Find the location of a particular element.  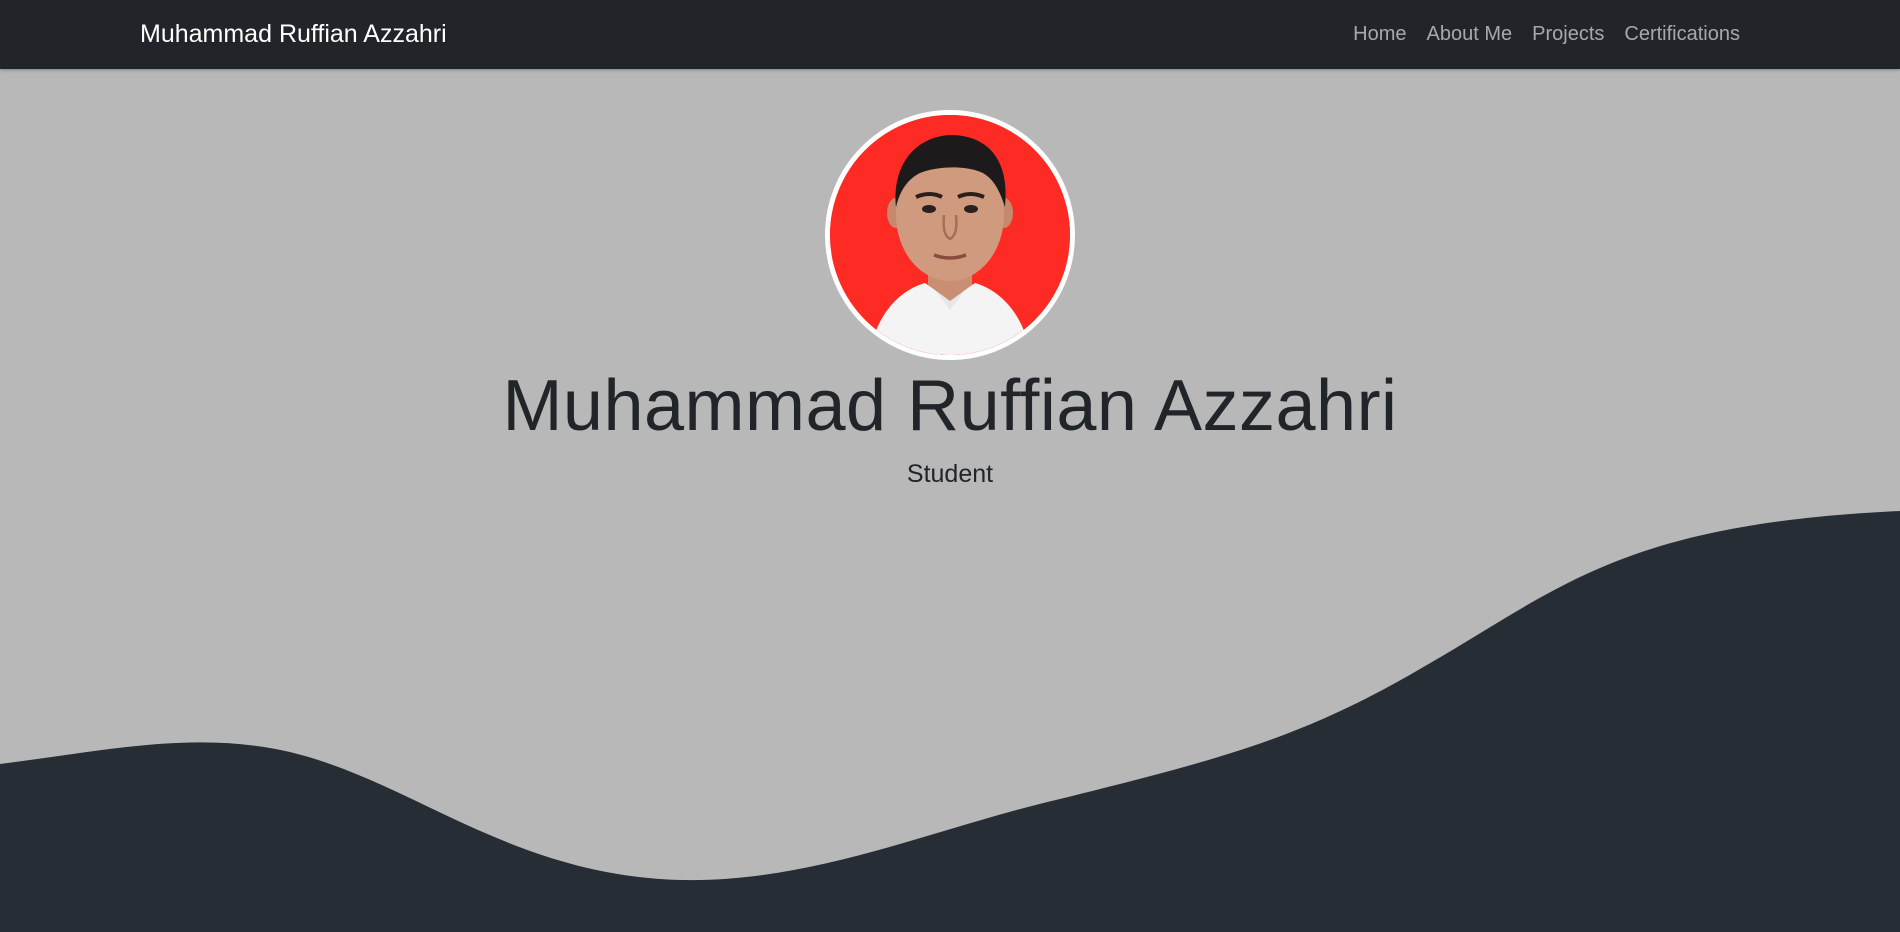

nav-link-home: Home is located at coordinates (1379, 34).